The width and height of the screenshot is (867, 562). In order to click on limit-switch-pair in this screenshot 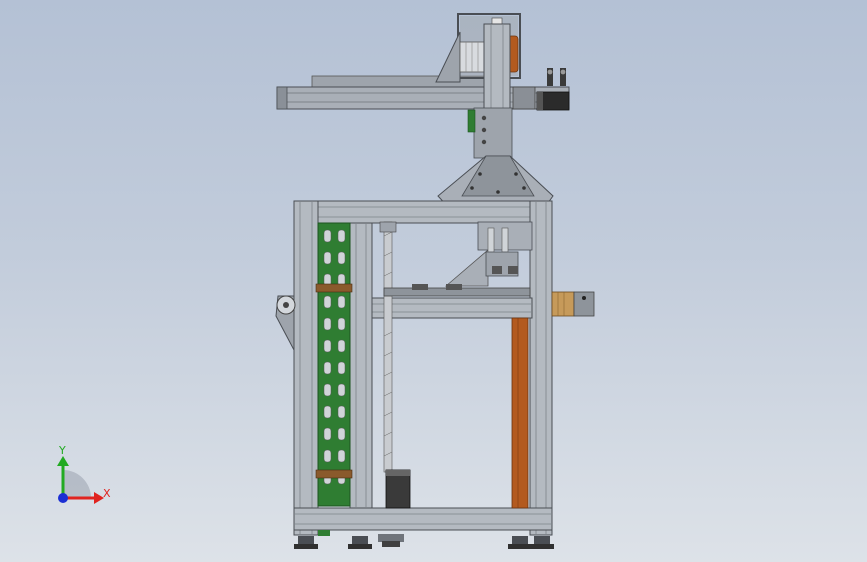, I will do `click(556, 77)`.